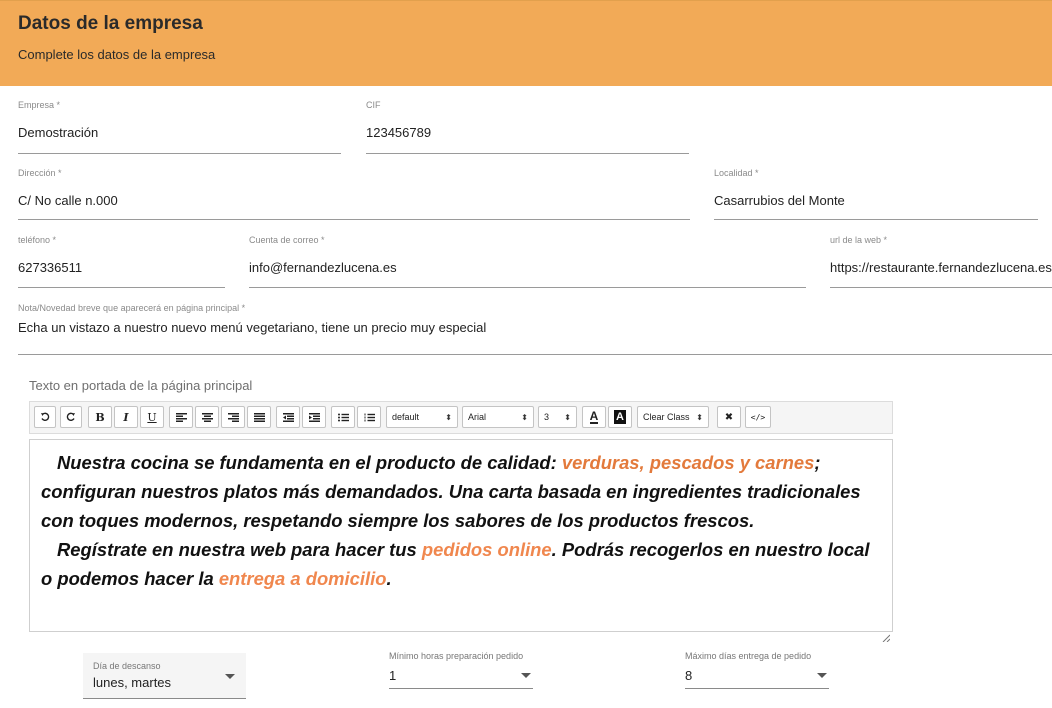 This screenshot has width=1052, height=708. What do you see at coordinates (323, 267) in the screenshot?
I see `correo-input: info@fernandezlucena.es` at bounding box center [323, 267].